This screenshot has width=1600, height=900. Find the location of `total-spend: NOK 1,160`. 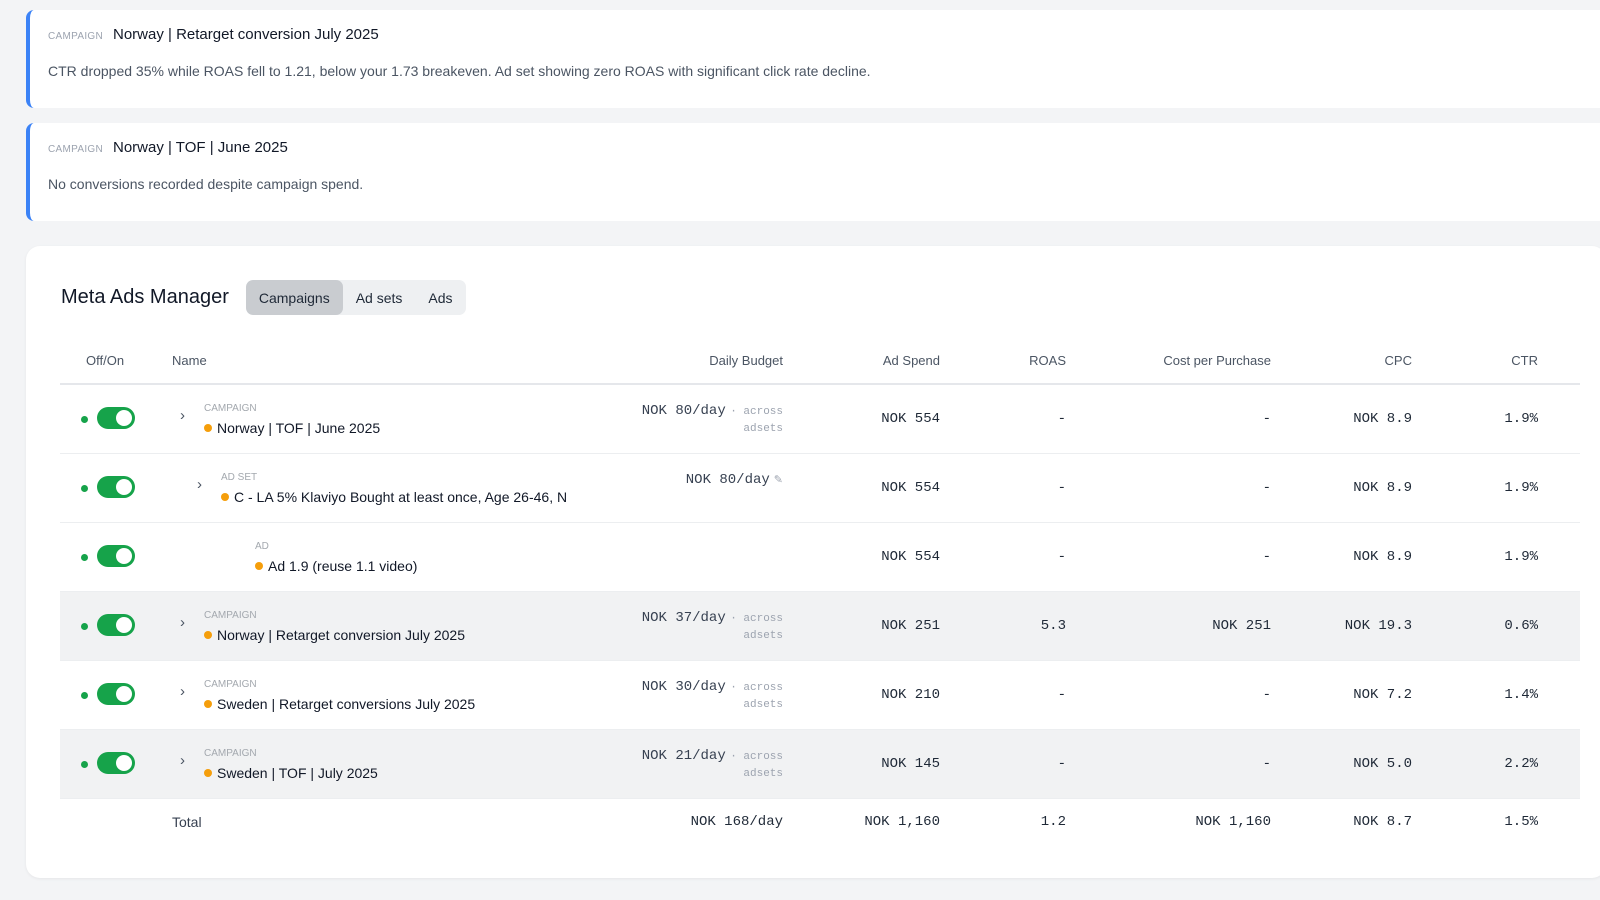

total-spend: NOK 1,160 is located at coordinates (902, 822).